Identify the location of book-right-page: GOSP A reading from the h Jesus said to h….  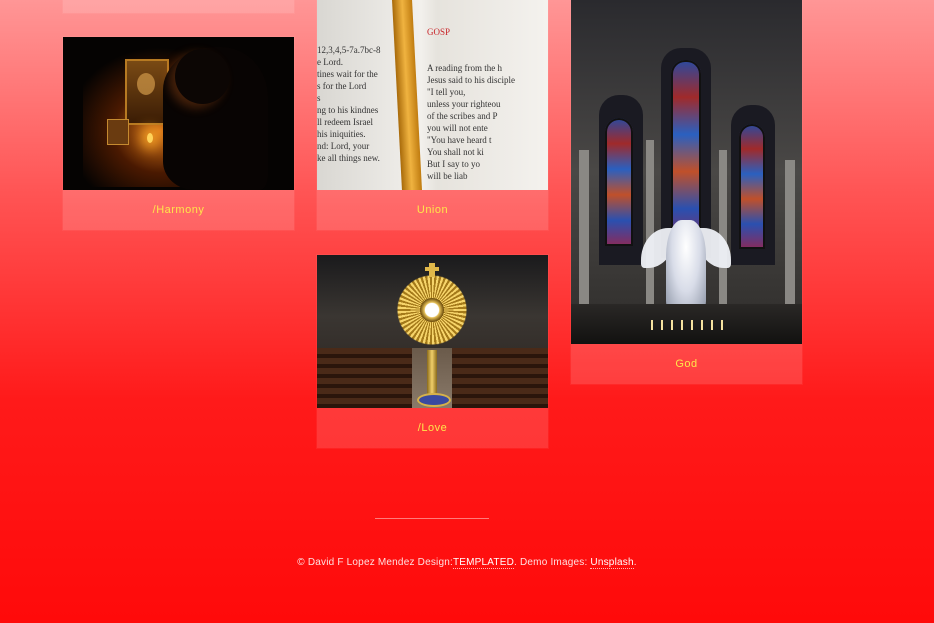
(471, 104).